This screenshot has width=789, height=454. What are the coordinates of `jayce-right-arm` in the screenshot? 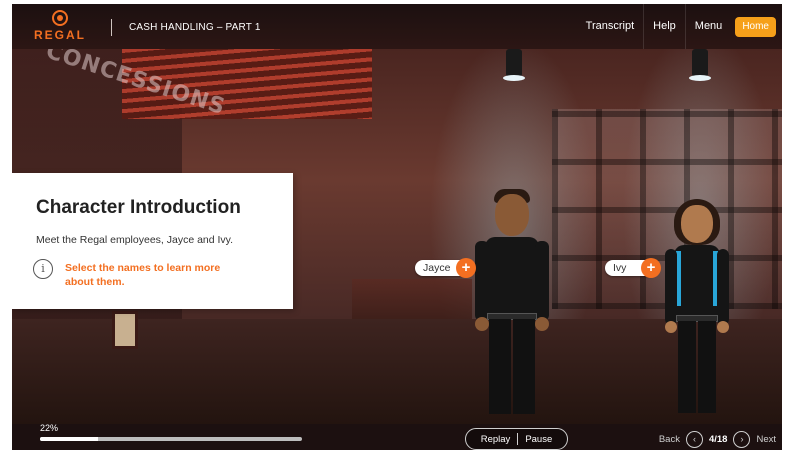 It's located at (542, 281).